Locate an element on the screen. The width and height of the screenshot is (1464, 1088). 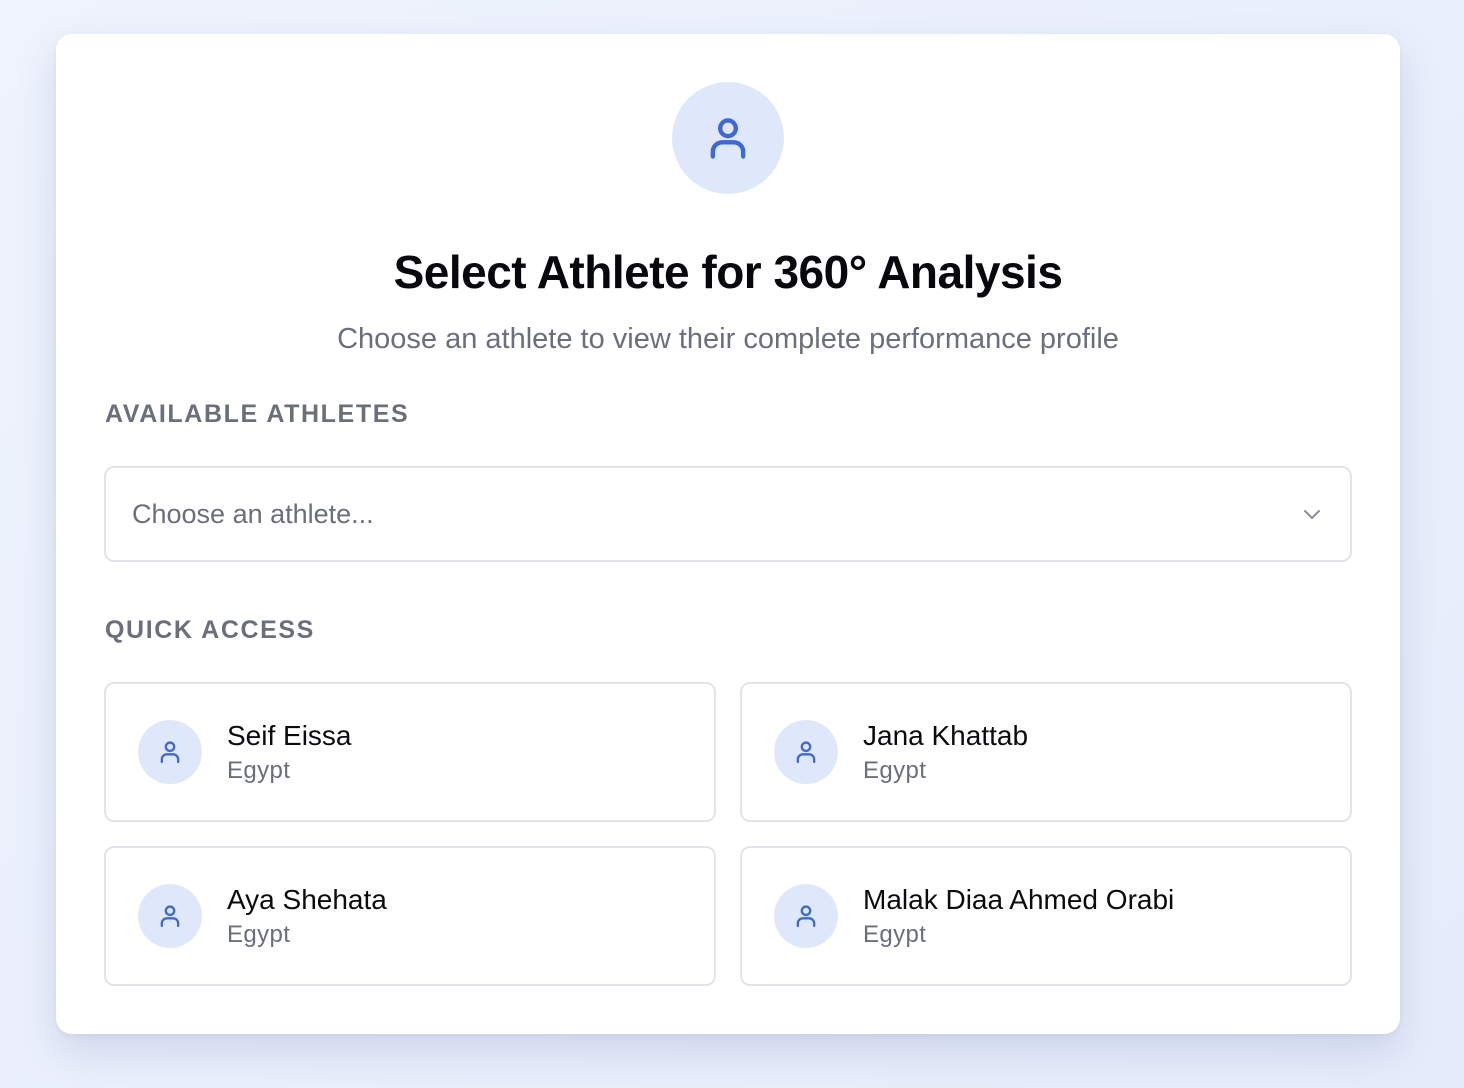
athlete-card-malak-diaa-ahmed-orabi: Malak Diaa Ahmed Orabi Egypt is located at coordinates (1046, 916).